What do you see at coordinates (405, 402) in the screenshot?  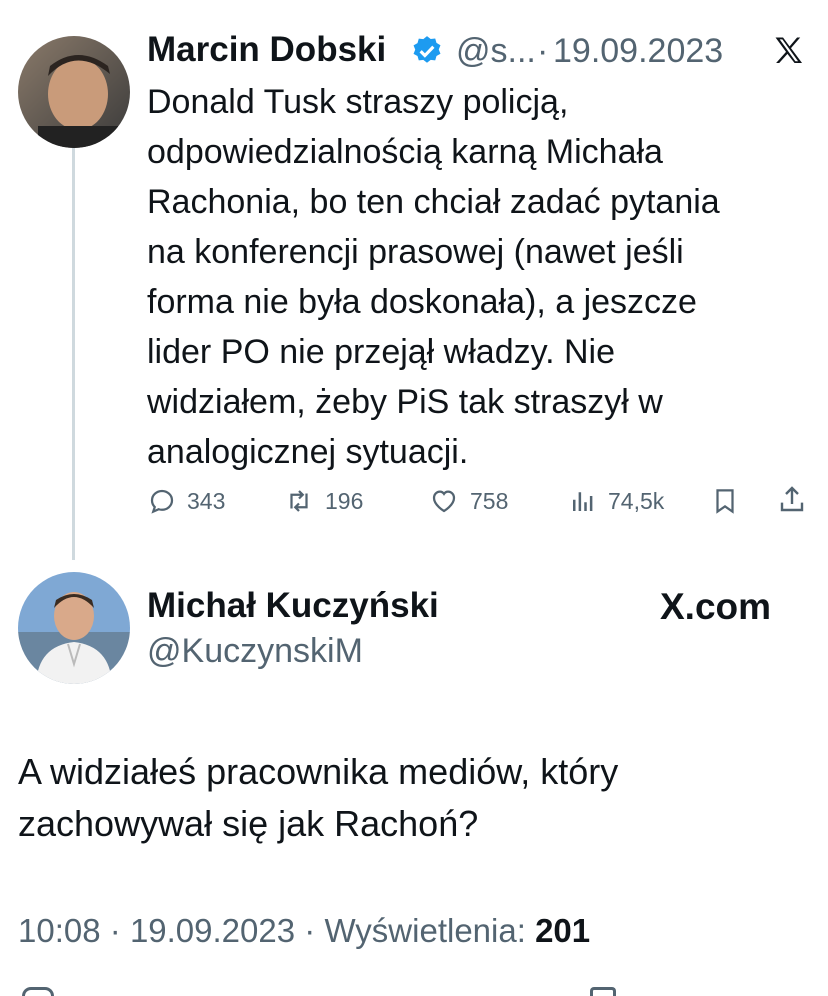 I see `tweet-text-line: widziałem, żeby PiS tak straszył w` at bounding box center [405, 402].